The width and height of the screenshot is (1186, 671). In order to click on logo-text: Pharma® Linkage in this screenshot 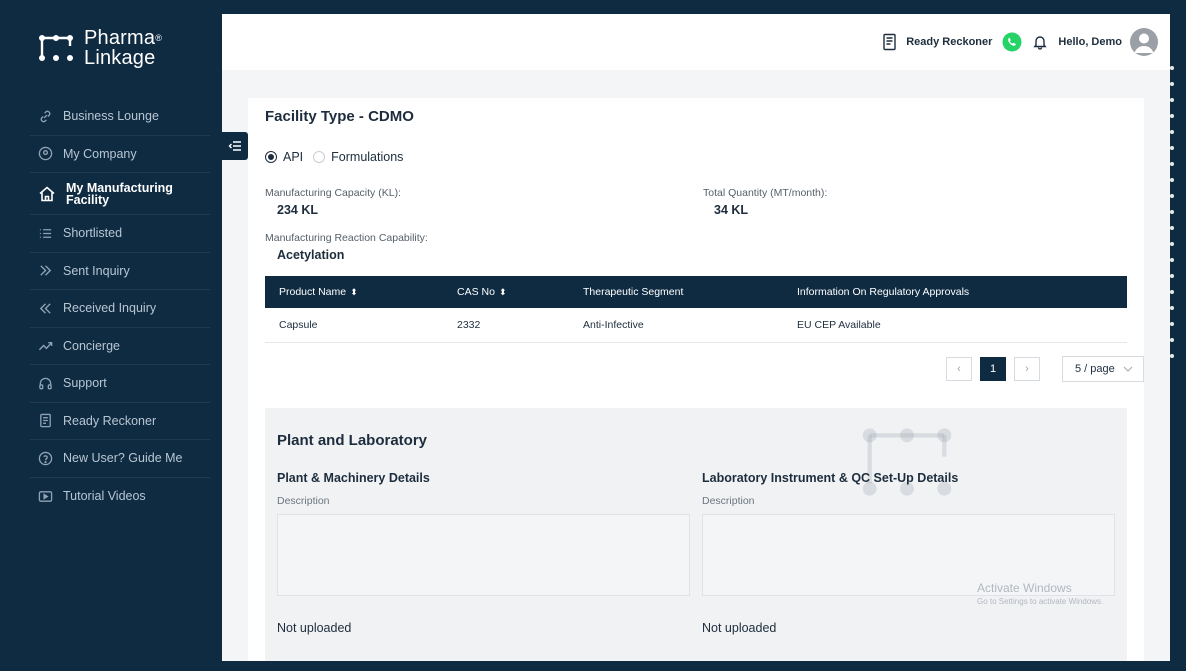, I will do `click(123, 48)`.